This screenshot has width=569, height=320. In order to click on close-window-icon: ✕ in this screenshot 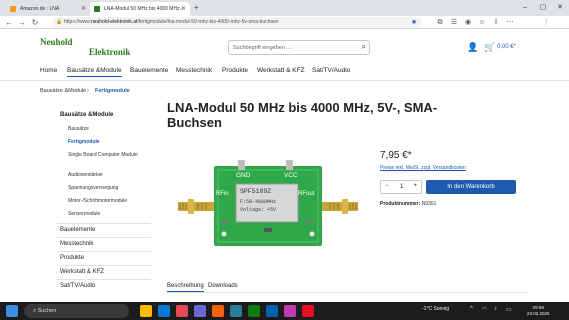, I will do `click(560, 8)`.